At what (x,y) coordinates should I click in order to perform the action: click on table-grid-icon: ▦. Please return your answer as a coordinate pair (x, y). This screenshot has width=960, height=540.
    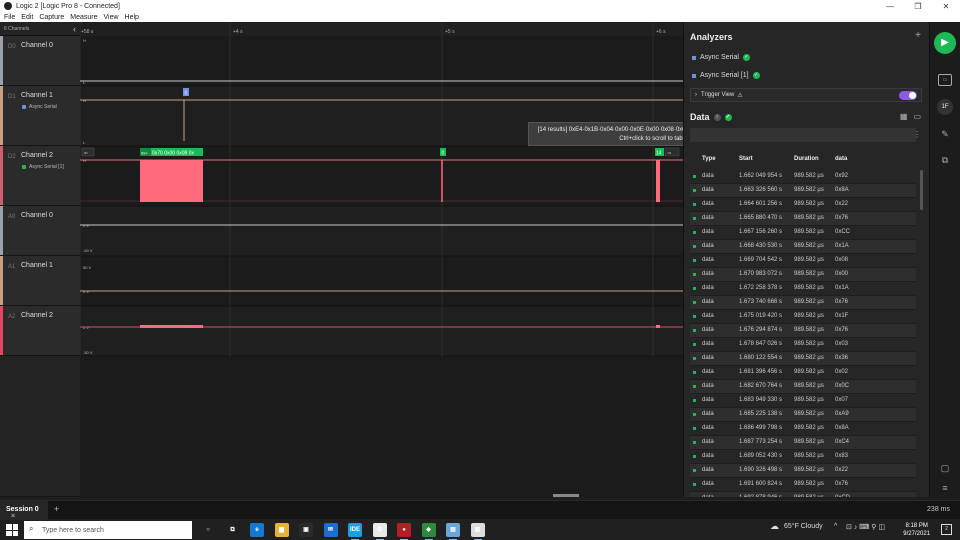
    Looking at the image, I should click on (904, 116).